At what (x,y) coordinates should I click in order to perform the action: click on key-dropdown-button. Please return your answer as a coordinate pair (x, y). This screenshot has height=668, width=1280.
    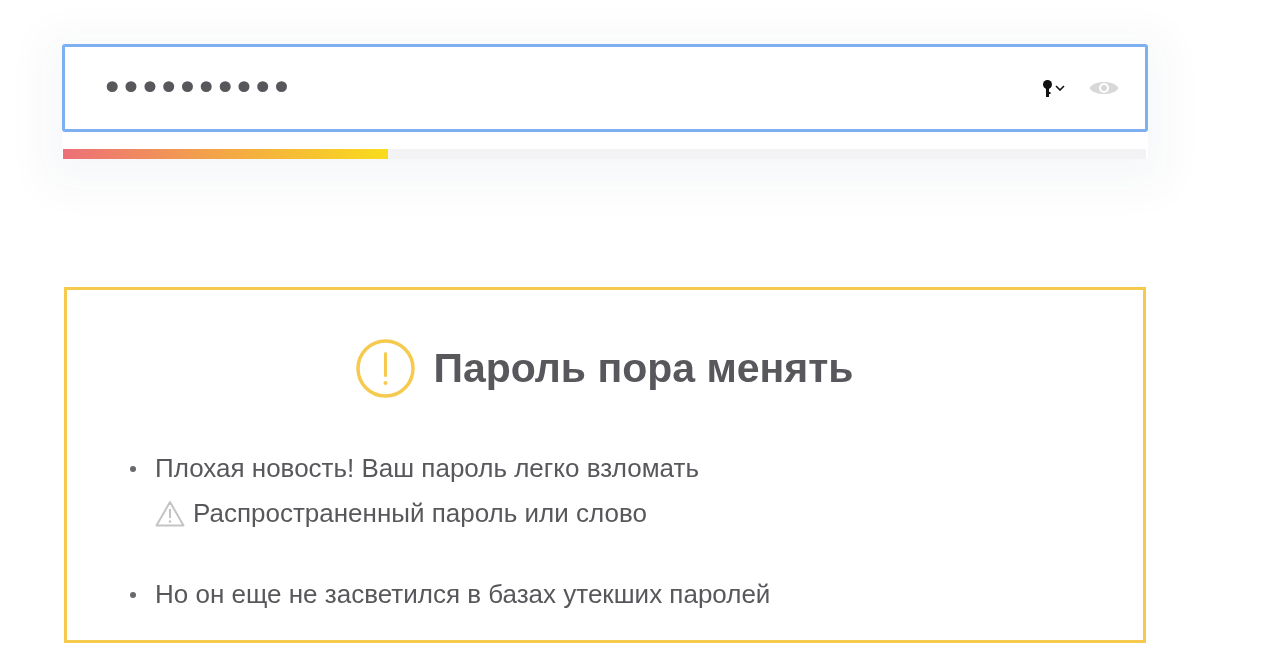
    Looking at the image, I should click on (1054, 88).